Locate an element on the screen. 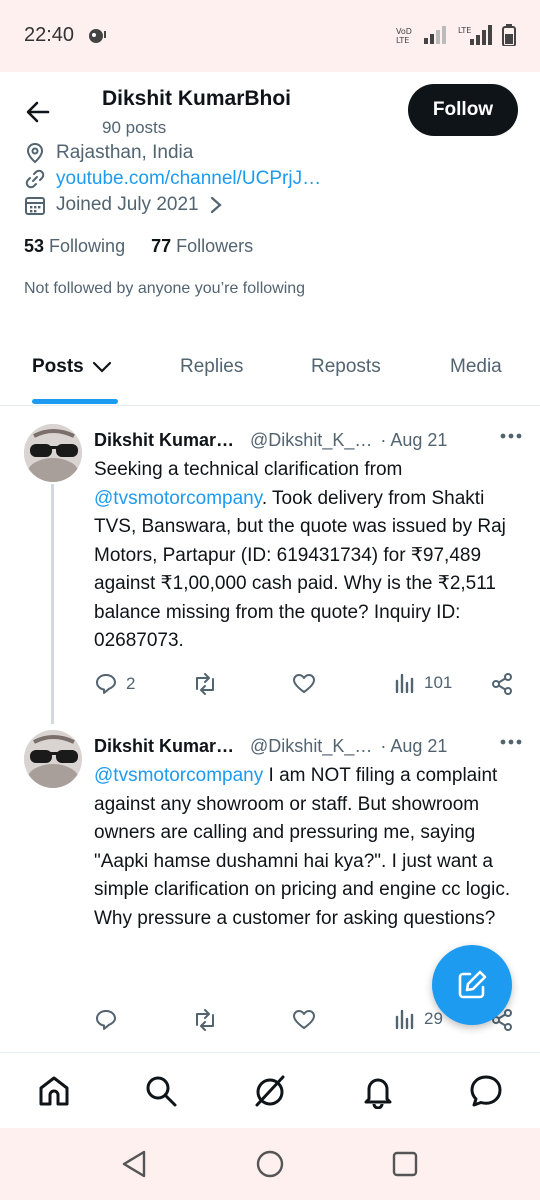 This screenshot has height=1200, width=540. link-icon is located at coordinates (35, 179).